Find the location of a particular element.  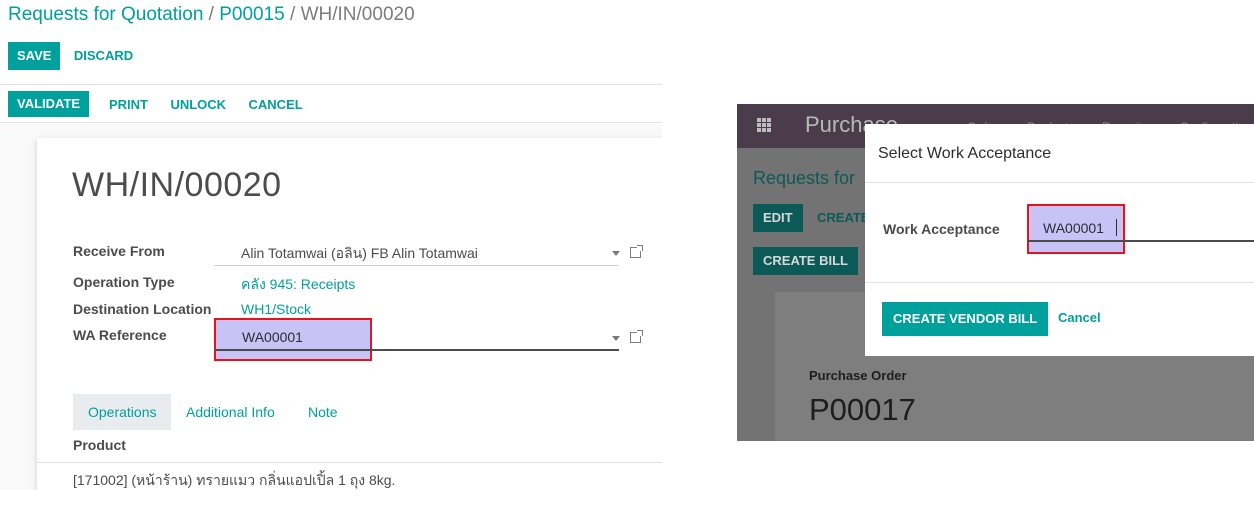

create-button: CREATE is located at coordinates (843, 217).